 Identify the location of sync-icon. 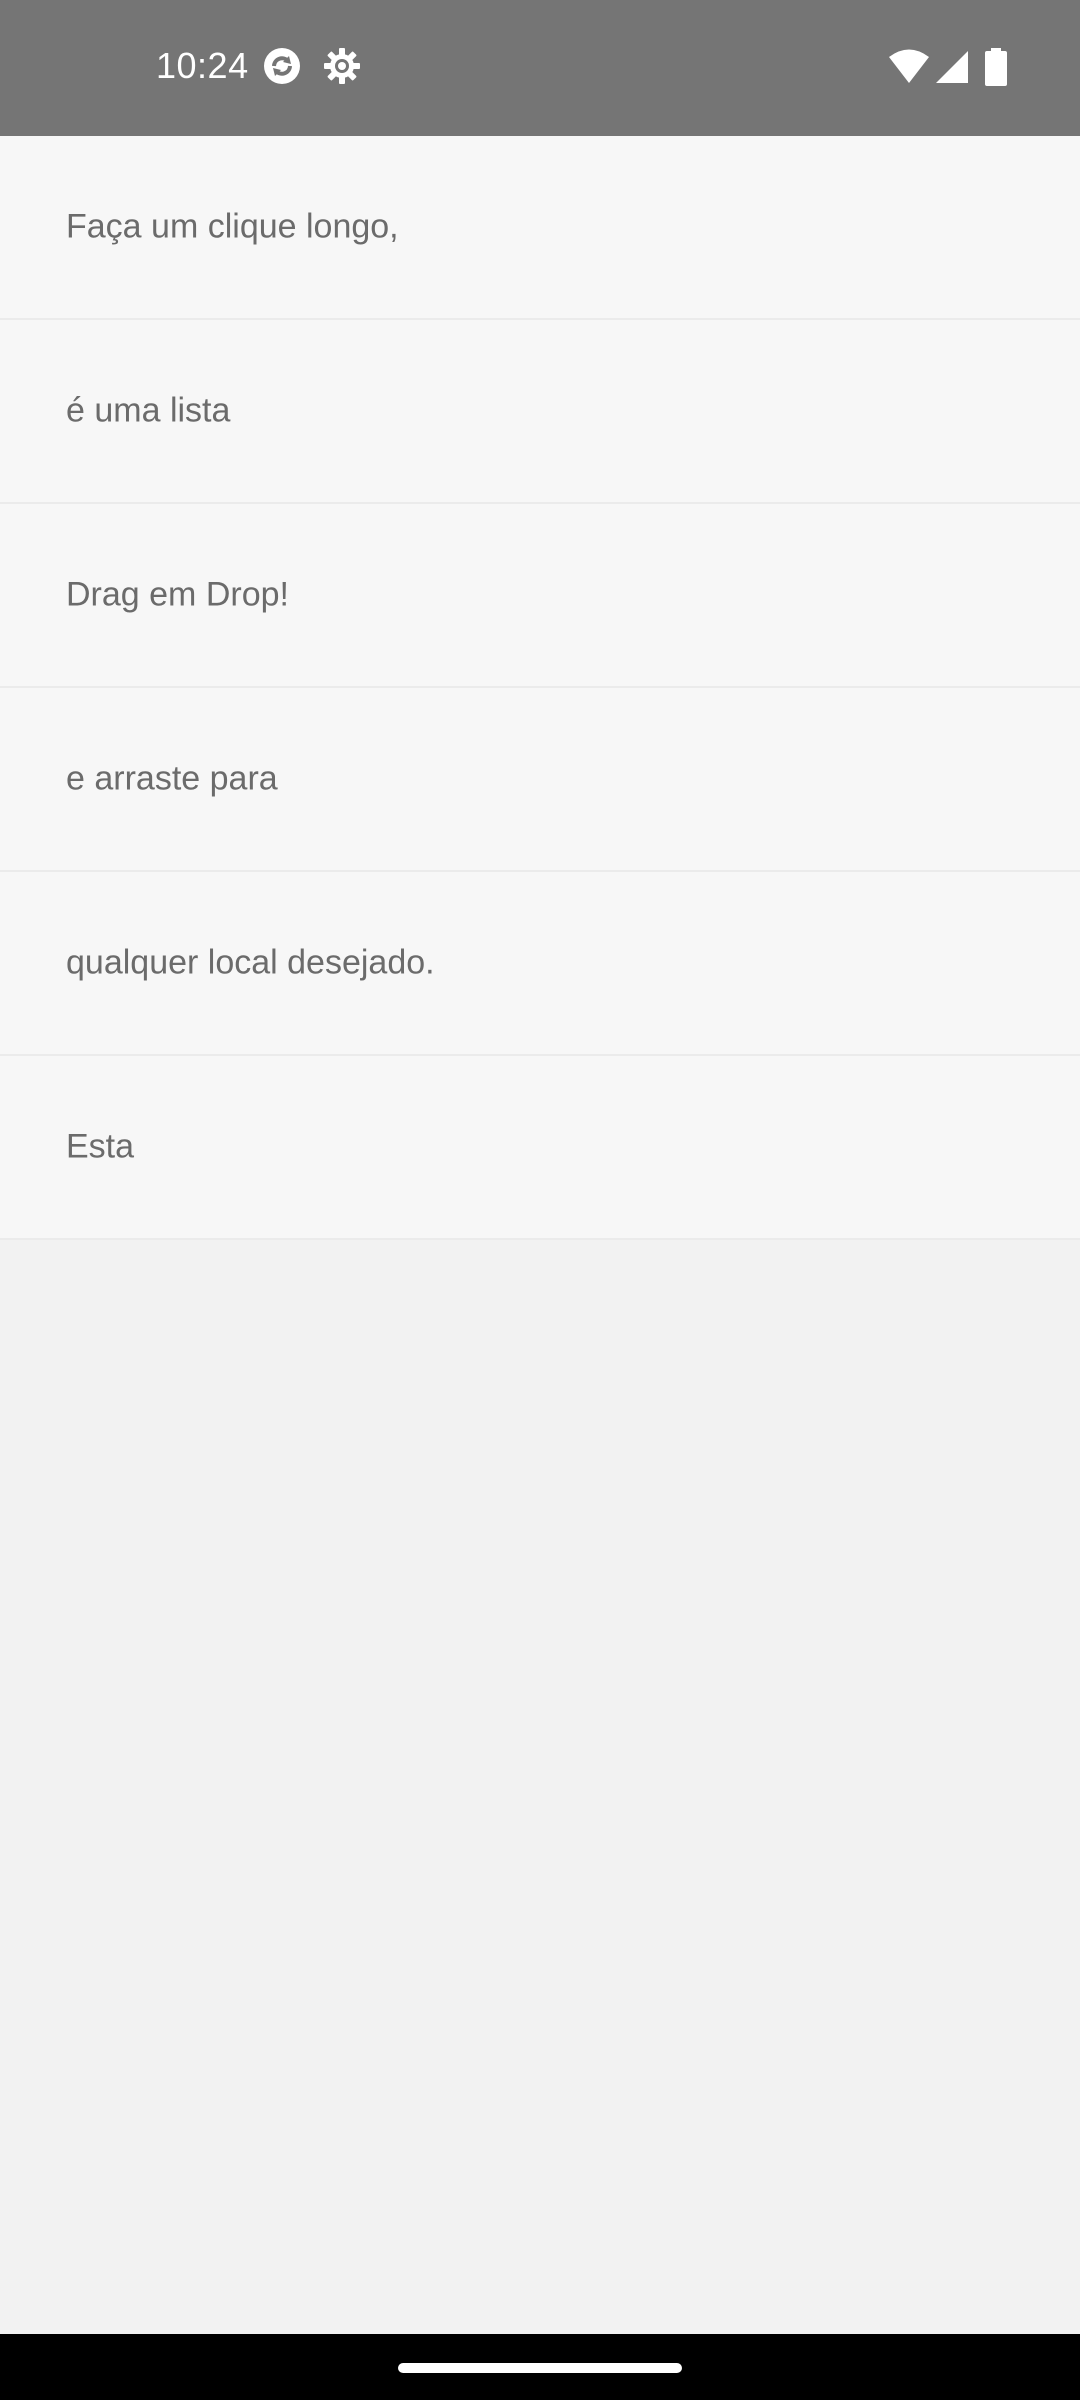
(282, 66).